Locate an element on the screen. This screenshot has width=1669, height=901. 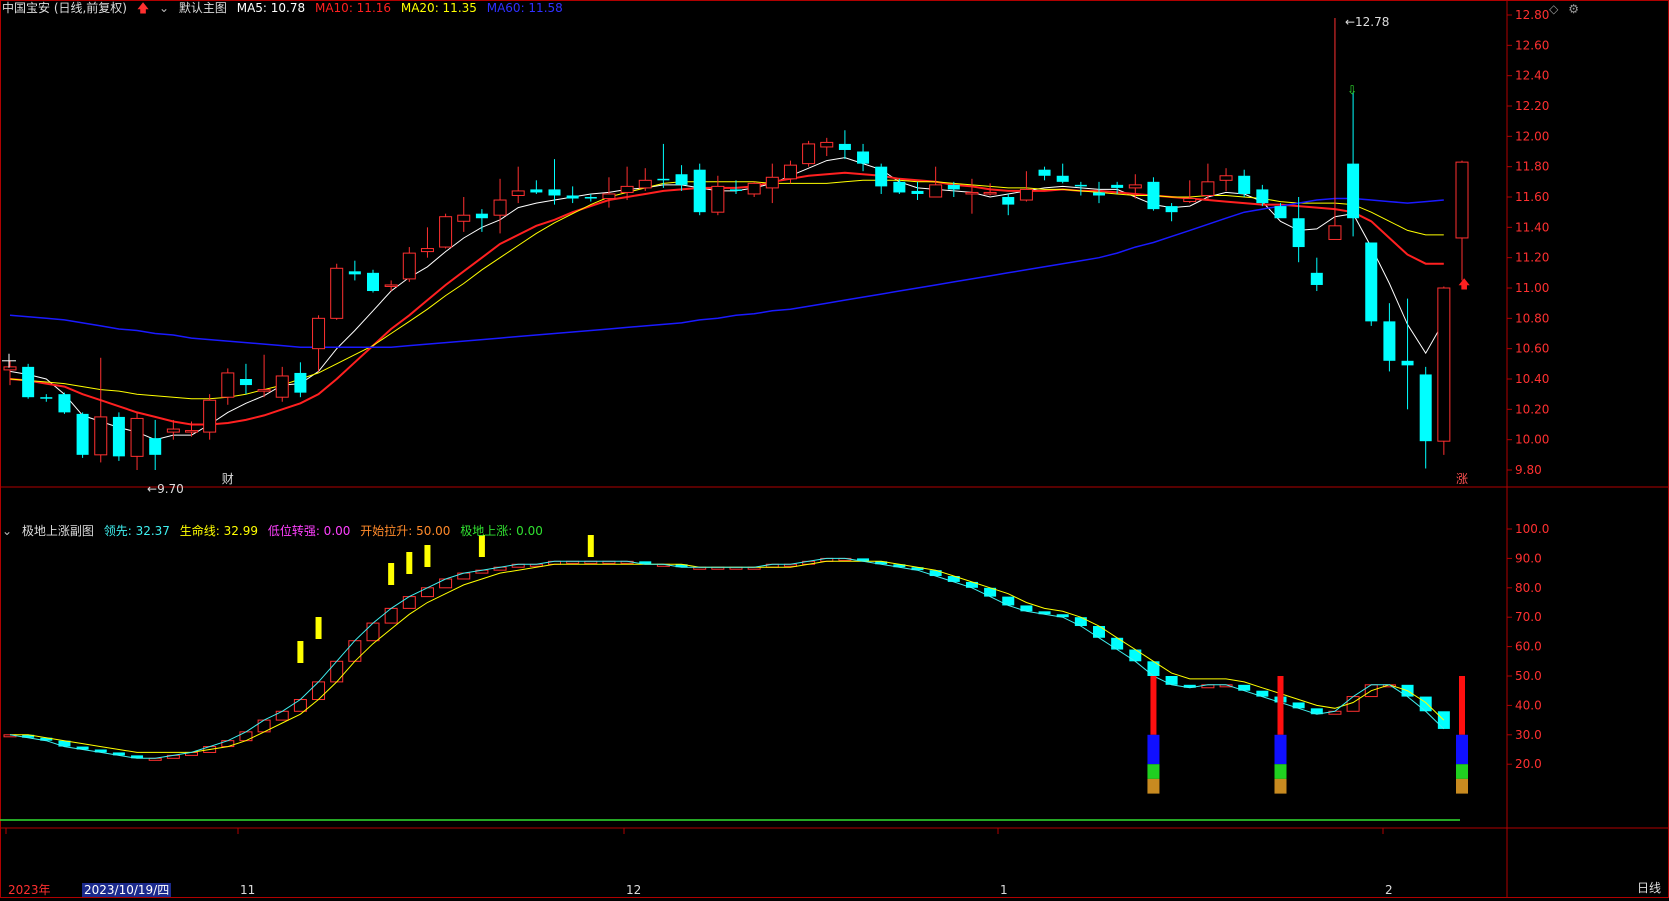
period-selector: 日线 is located at coordinates (1649, 887).